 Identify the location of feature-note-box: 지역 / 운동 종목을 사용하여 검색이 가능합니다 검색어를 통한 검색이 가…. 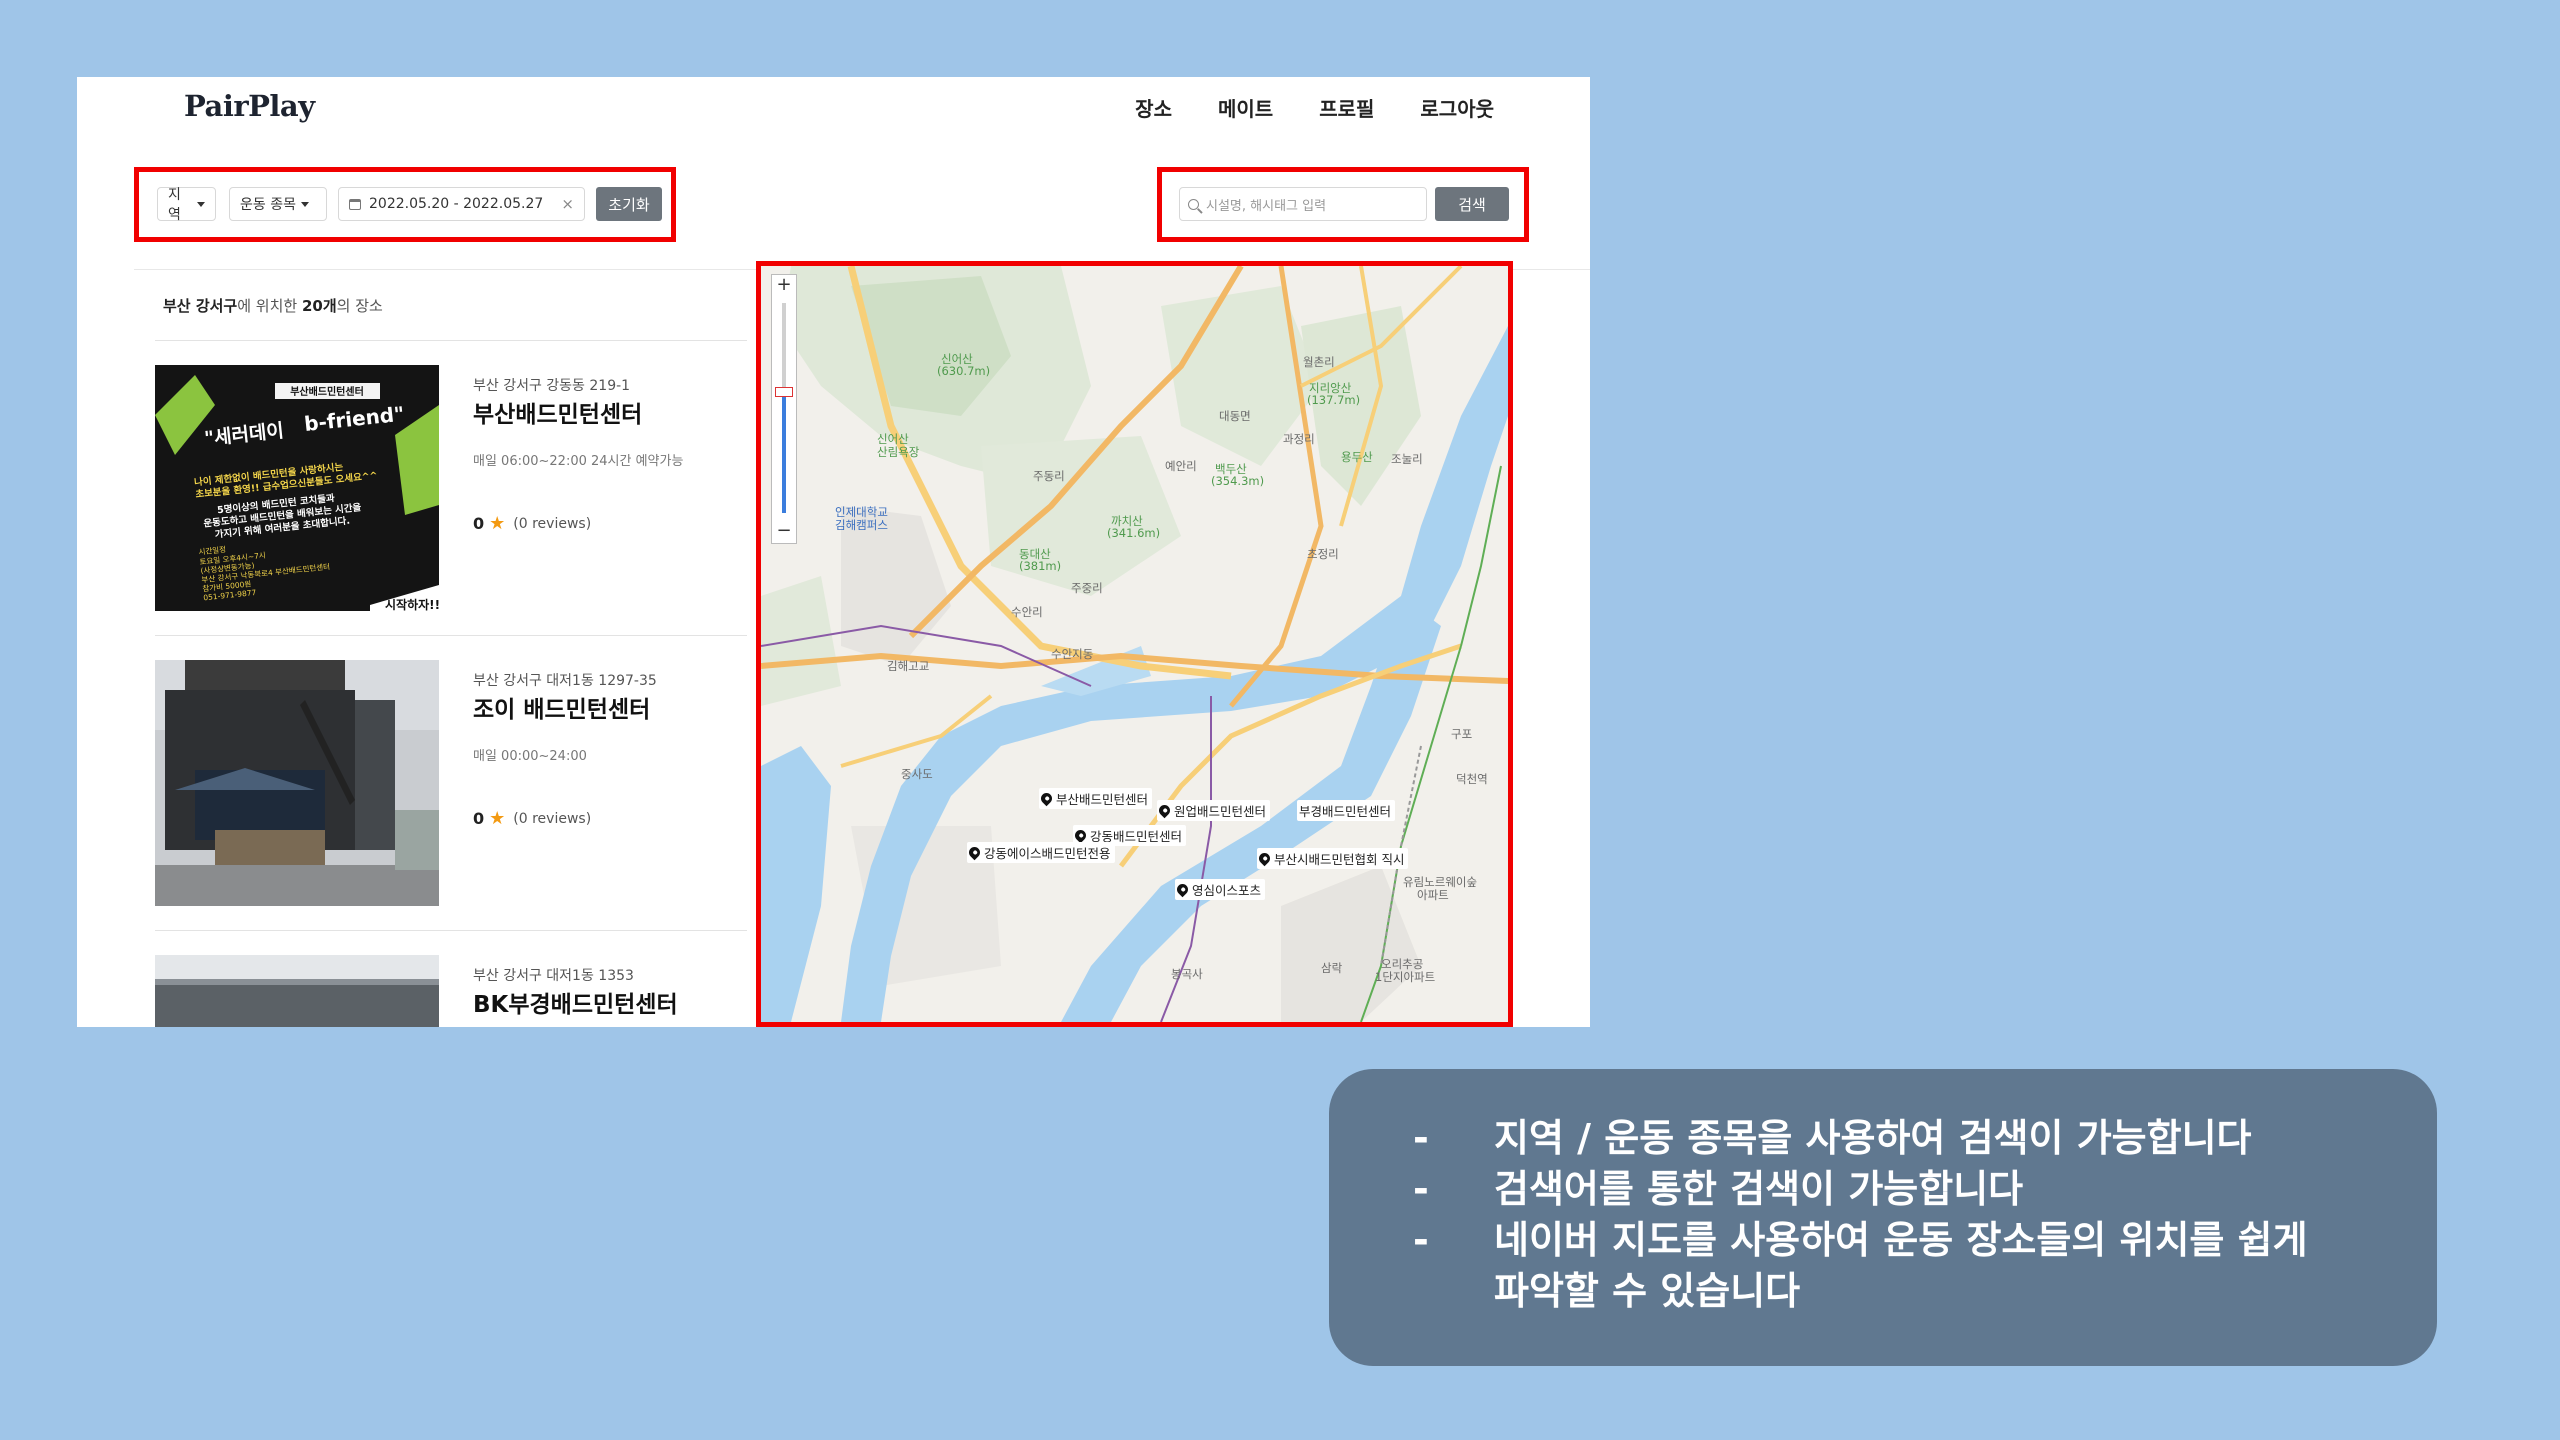
(1883, 1217).